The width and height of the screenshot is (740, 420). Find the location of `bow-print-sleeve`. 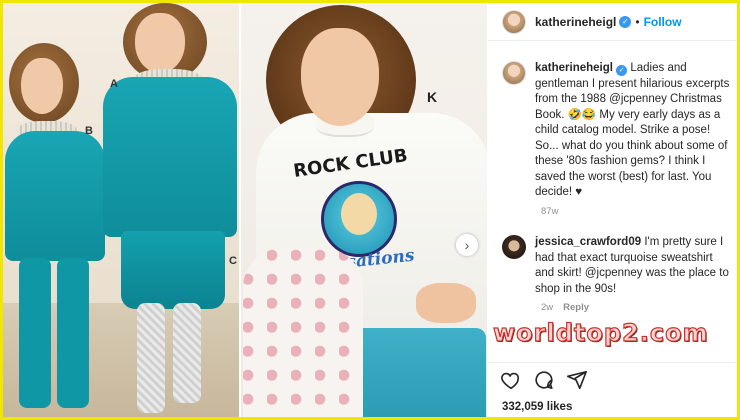

bow-print-sleeve is located at coordinates (303, 332).